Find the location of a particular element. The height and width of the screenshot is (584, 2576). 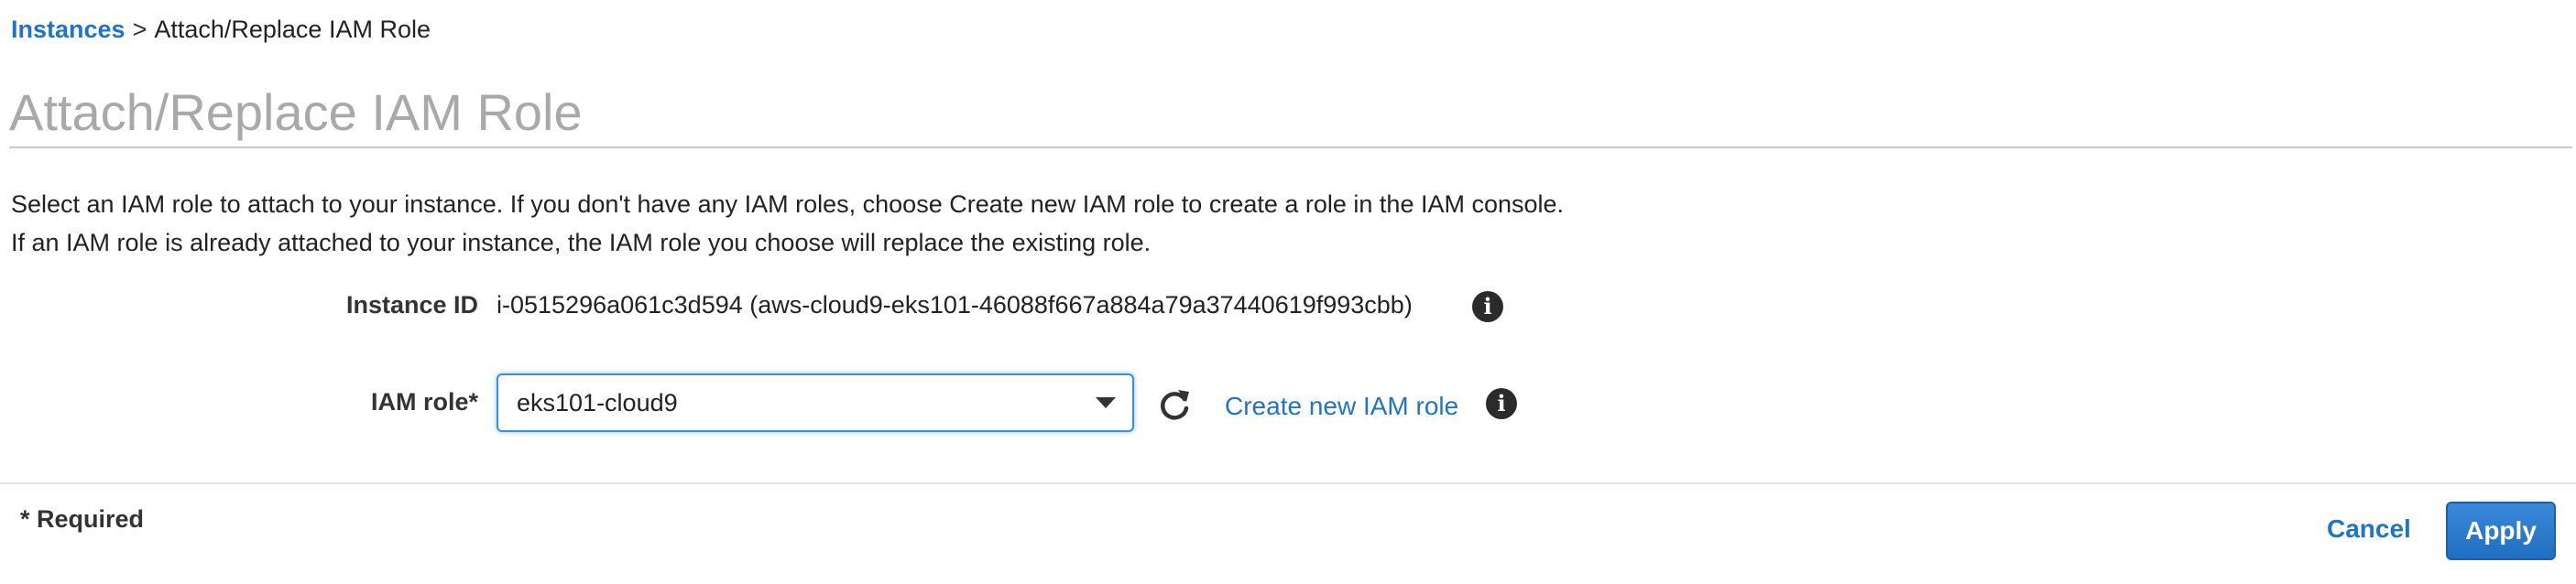

chevron-down-icon is located at coordinates (1106, 402).